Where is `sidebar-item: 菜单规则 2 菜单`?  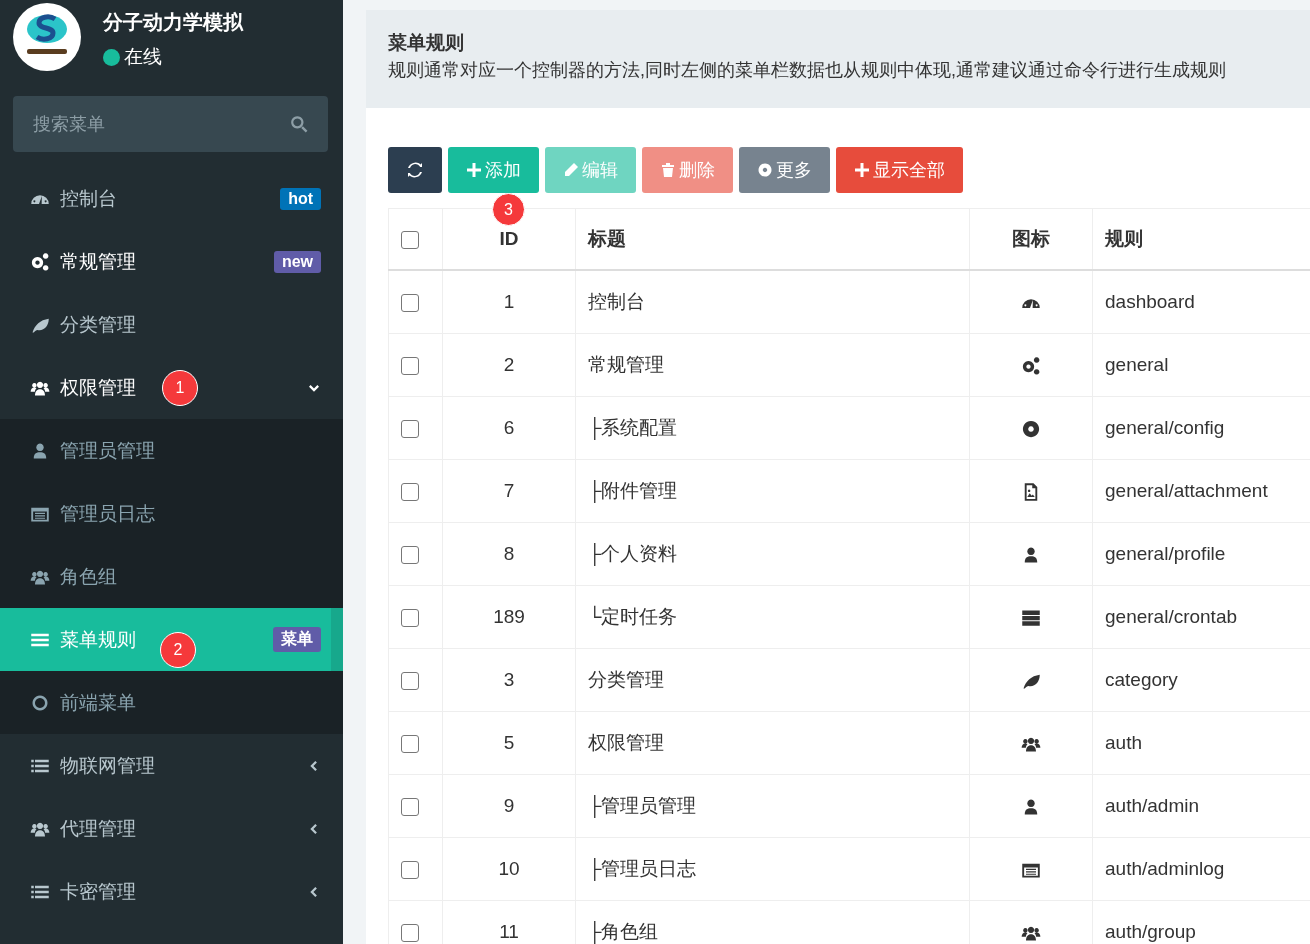
sidebar-item: 菜单规则 2 菜单 is located at coordinates (171, 639).